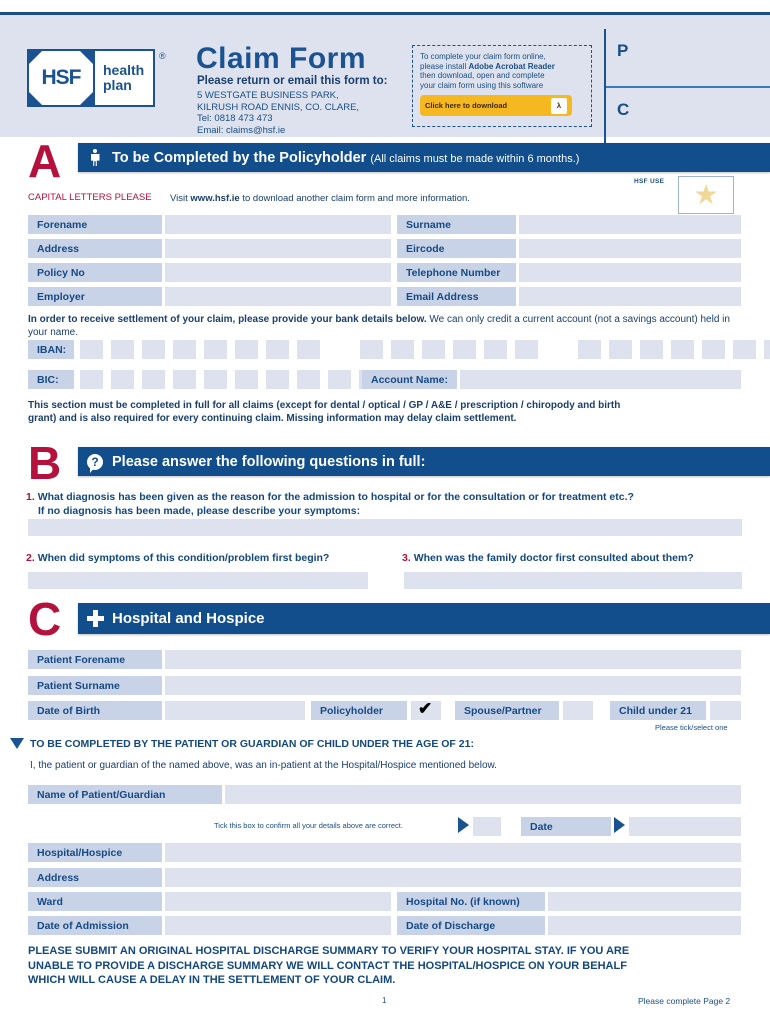  What do you see at coordinates (559, 105) in the screenshot?
I see `pdf-icon: λ` at bounding box center [559, 105].